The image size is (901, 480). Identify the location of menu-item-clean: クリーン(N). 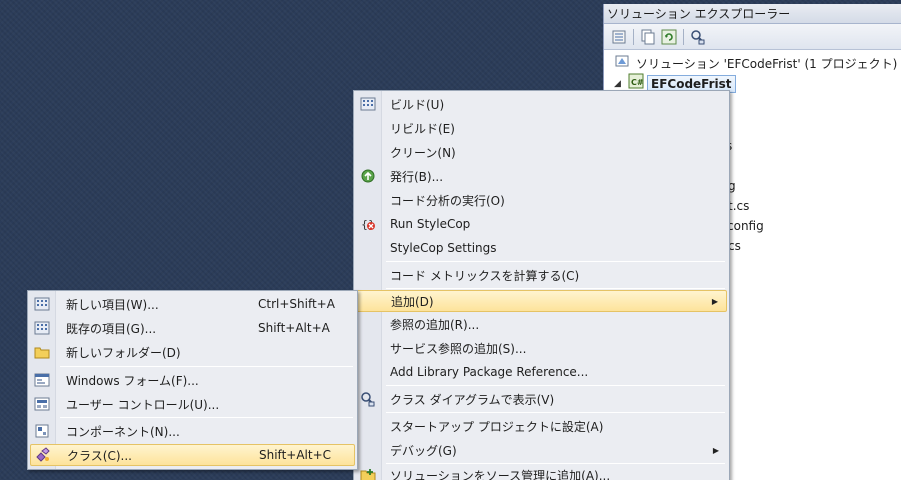
(541, 152).